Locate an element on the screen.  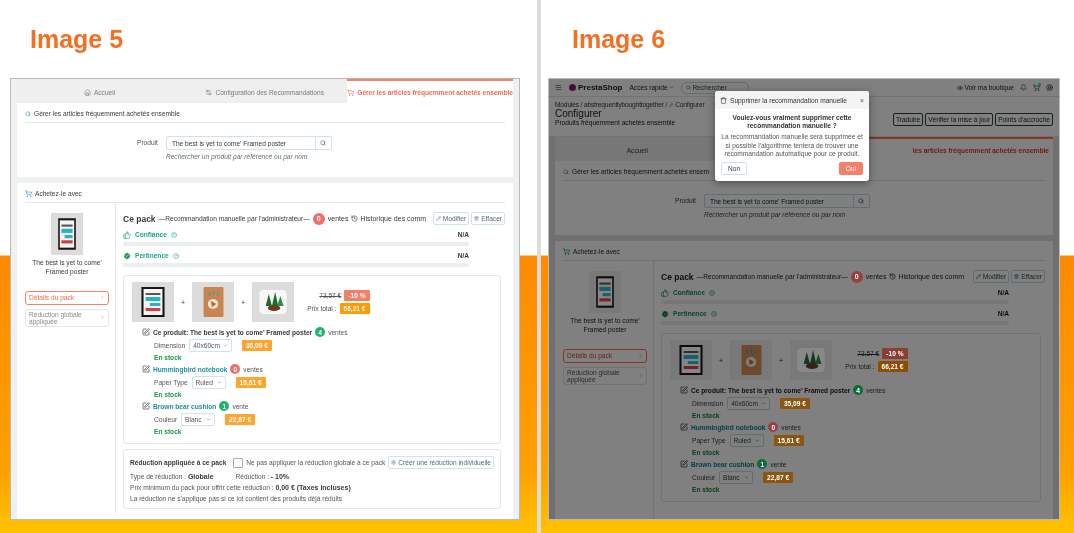
bell-icon is located at coordinates (1023, 87).